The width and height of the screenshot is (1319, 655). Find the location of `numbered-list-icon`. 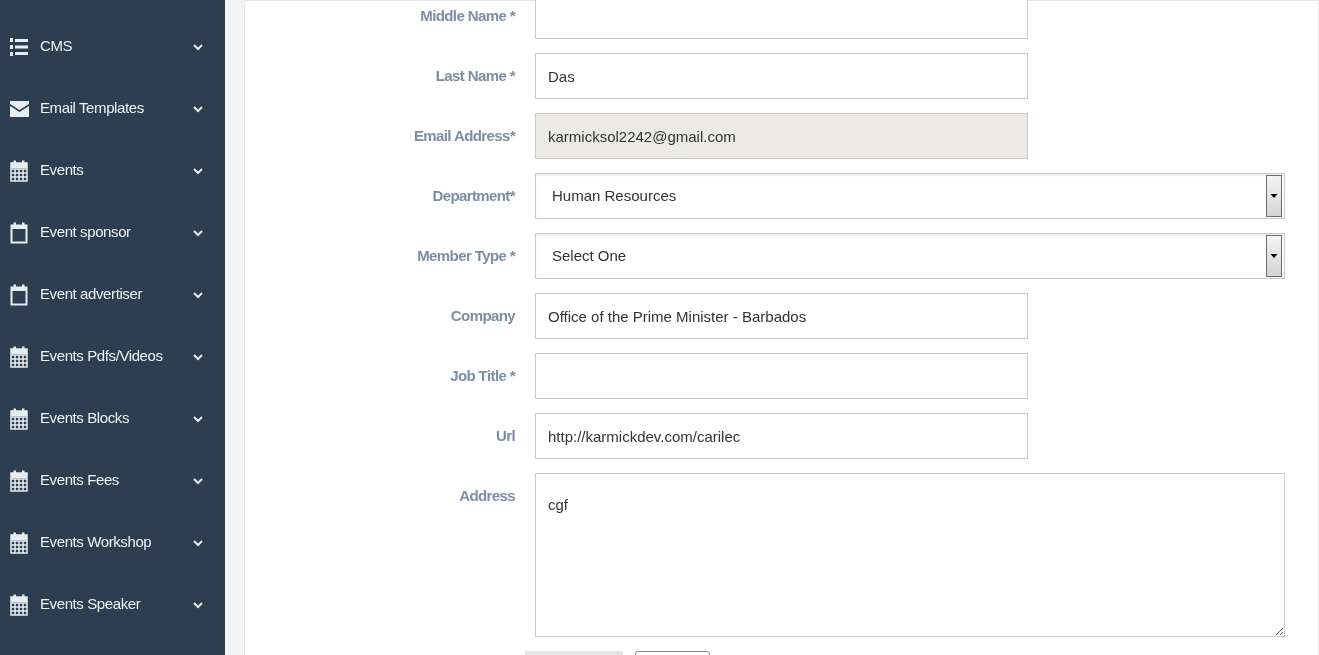

numbered-list-icon is located at coordinates (19, 47).